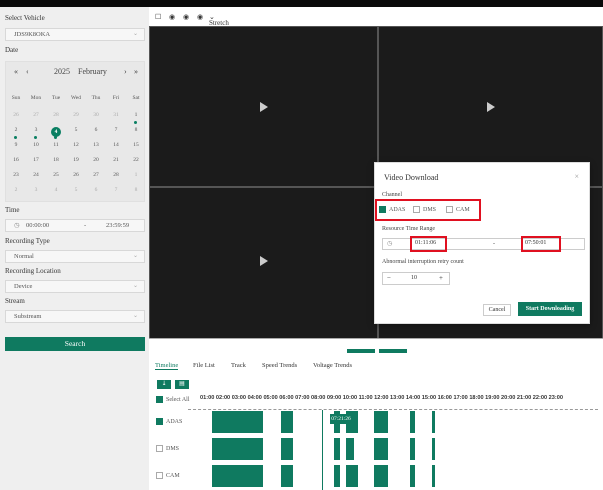 This screenshot has width=603, height=490. I want to click on search-button: Search, so click(75, 344).